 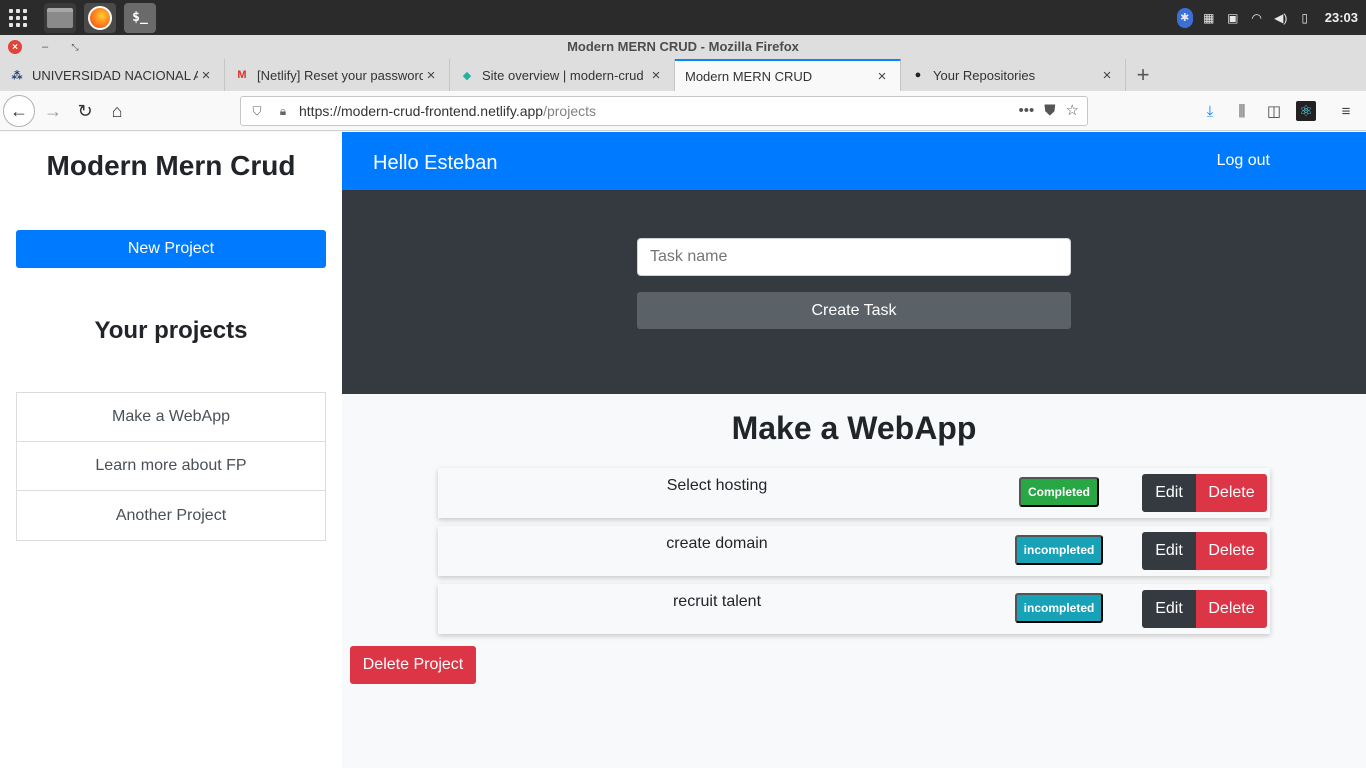 I want to click on delete-project-button: Delete Project, so click(x=413, y=665).